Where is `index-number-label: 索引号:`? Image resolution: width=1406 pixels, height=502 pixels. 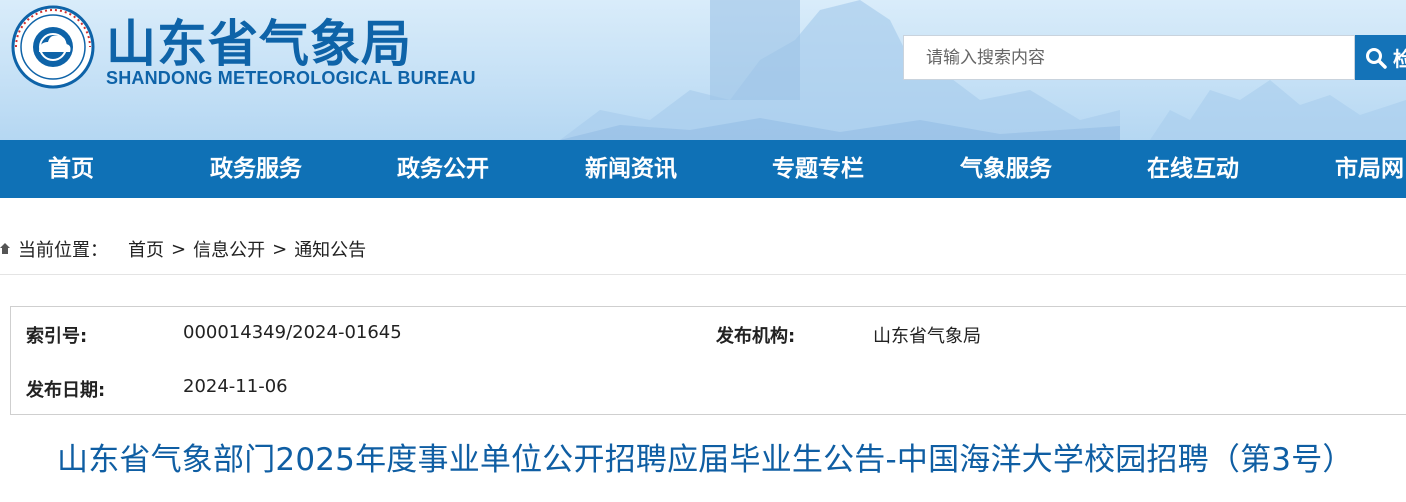
index-number-label: 索引号: is located at coordinates (57, 336).